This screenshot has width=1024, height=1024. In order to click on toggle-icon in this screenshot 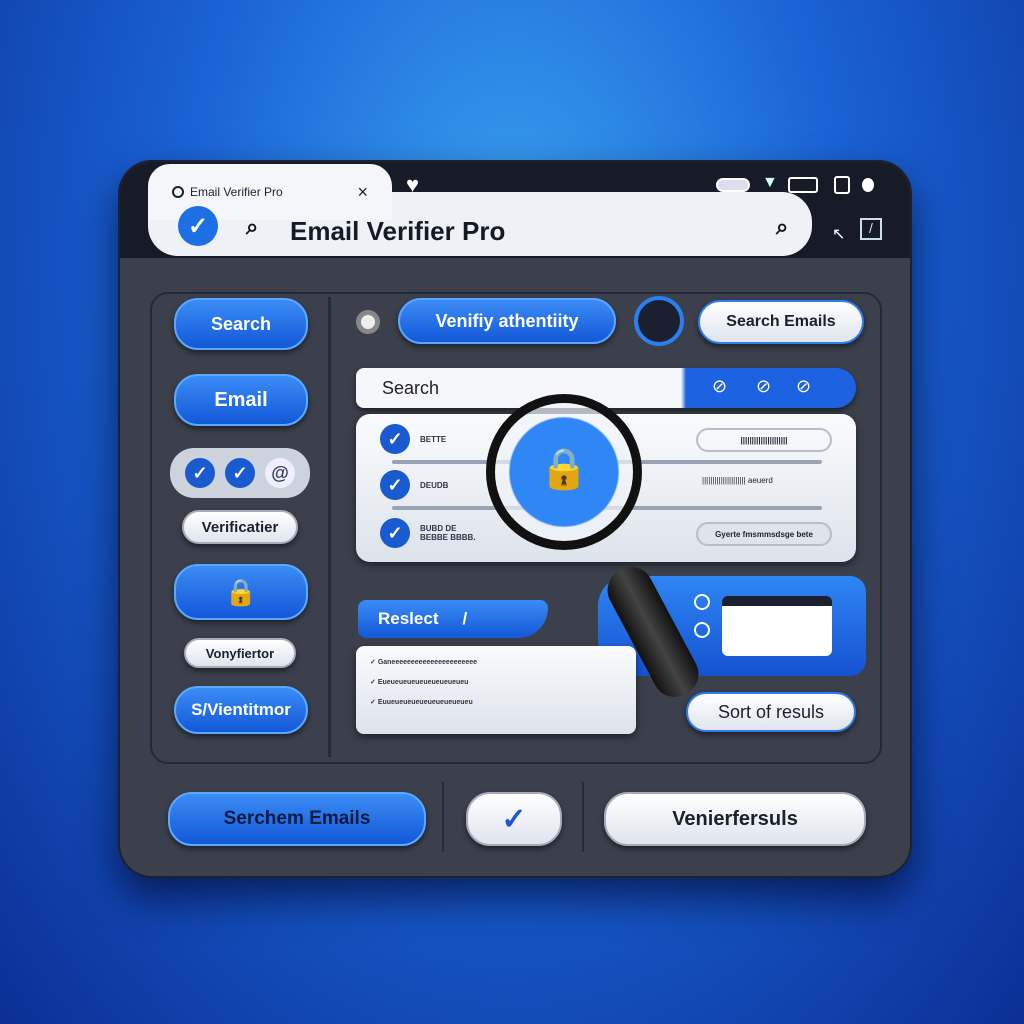, I will do `click(733, 185)`.